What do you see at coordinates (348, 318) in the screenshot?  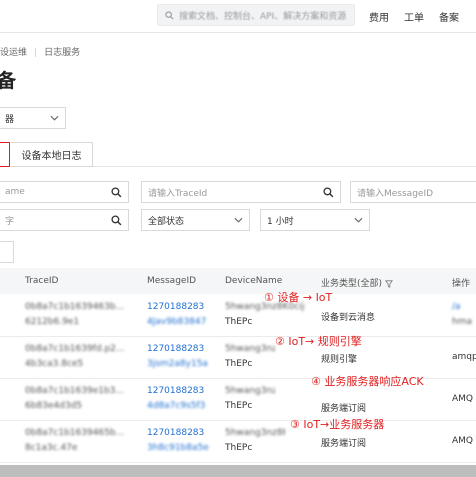 I see `type-cell: 设备到云消息` at bounding box center [348, 318].